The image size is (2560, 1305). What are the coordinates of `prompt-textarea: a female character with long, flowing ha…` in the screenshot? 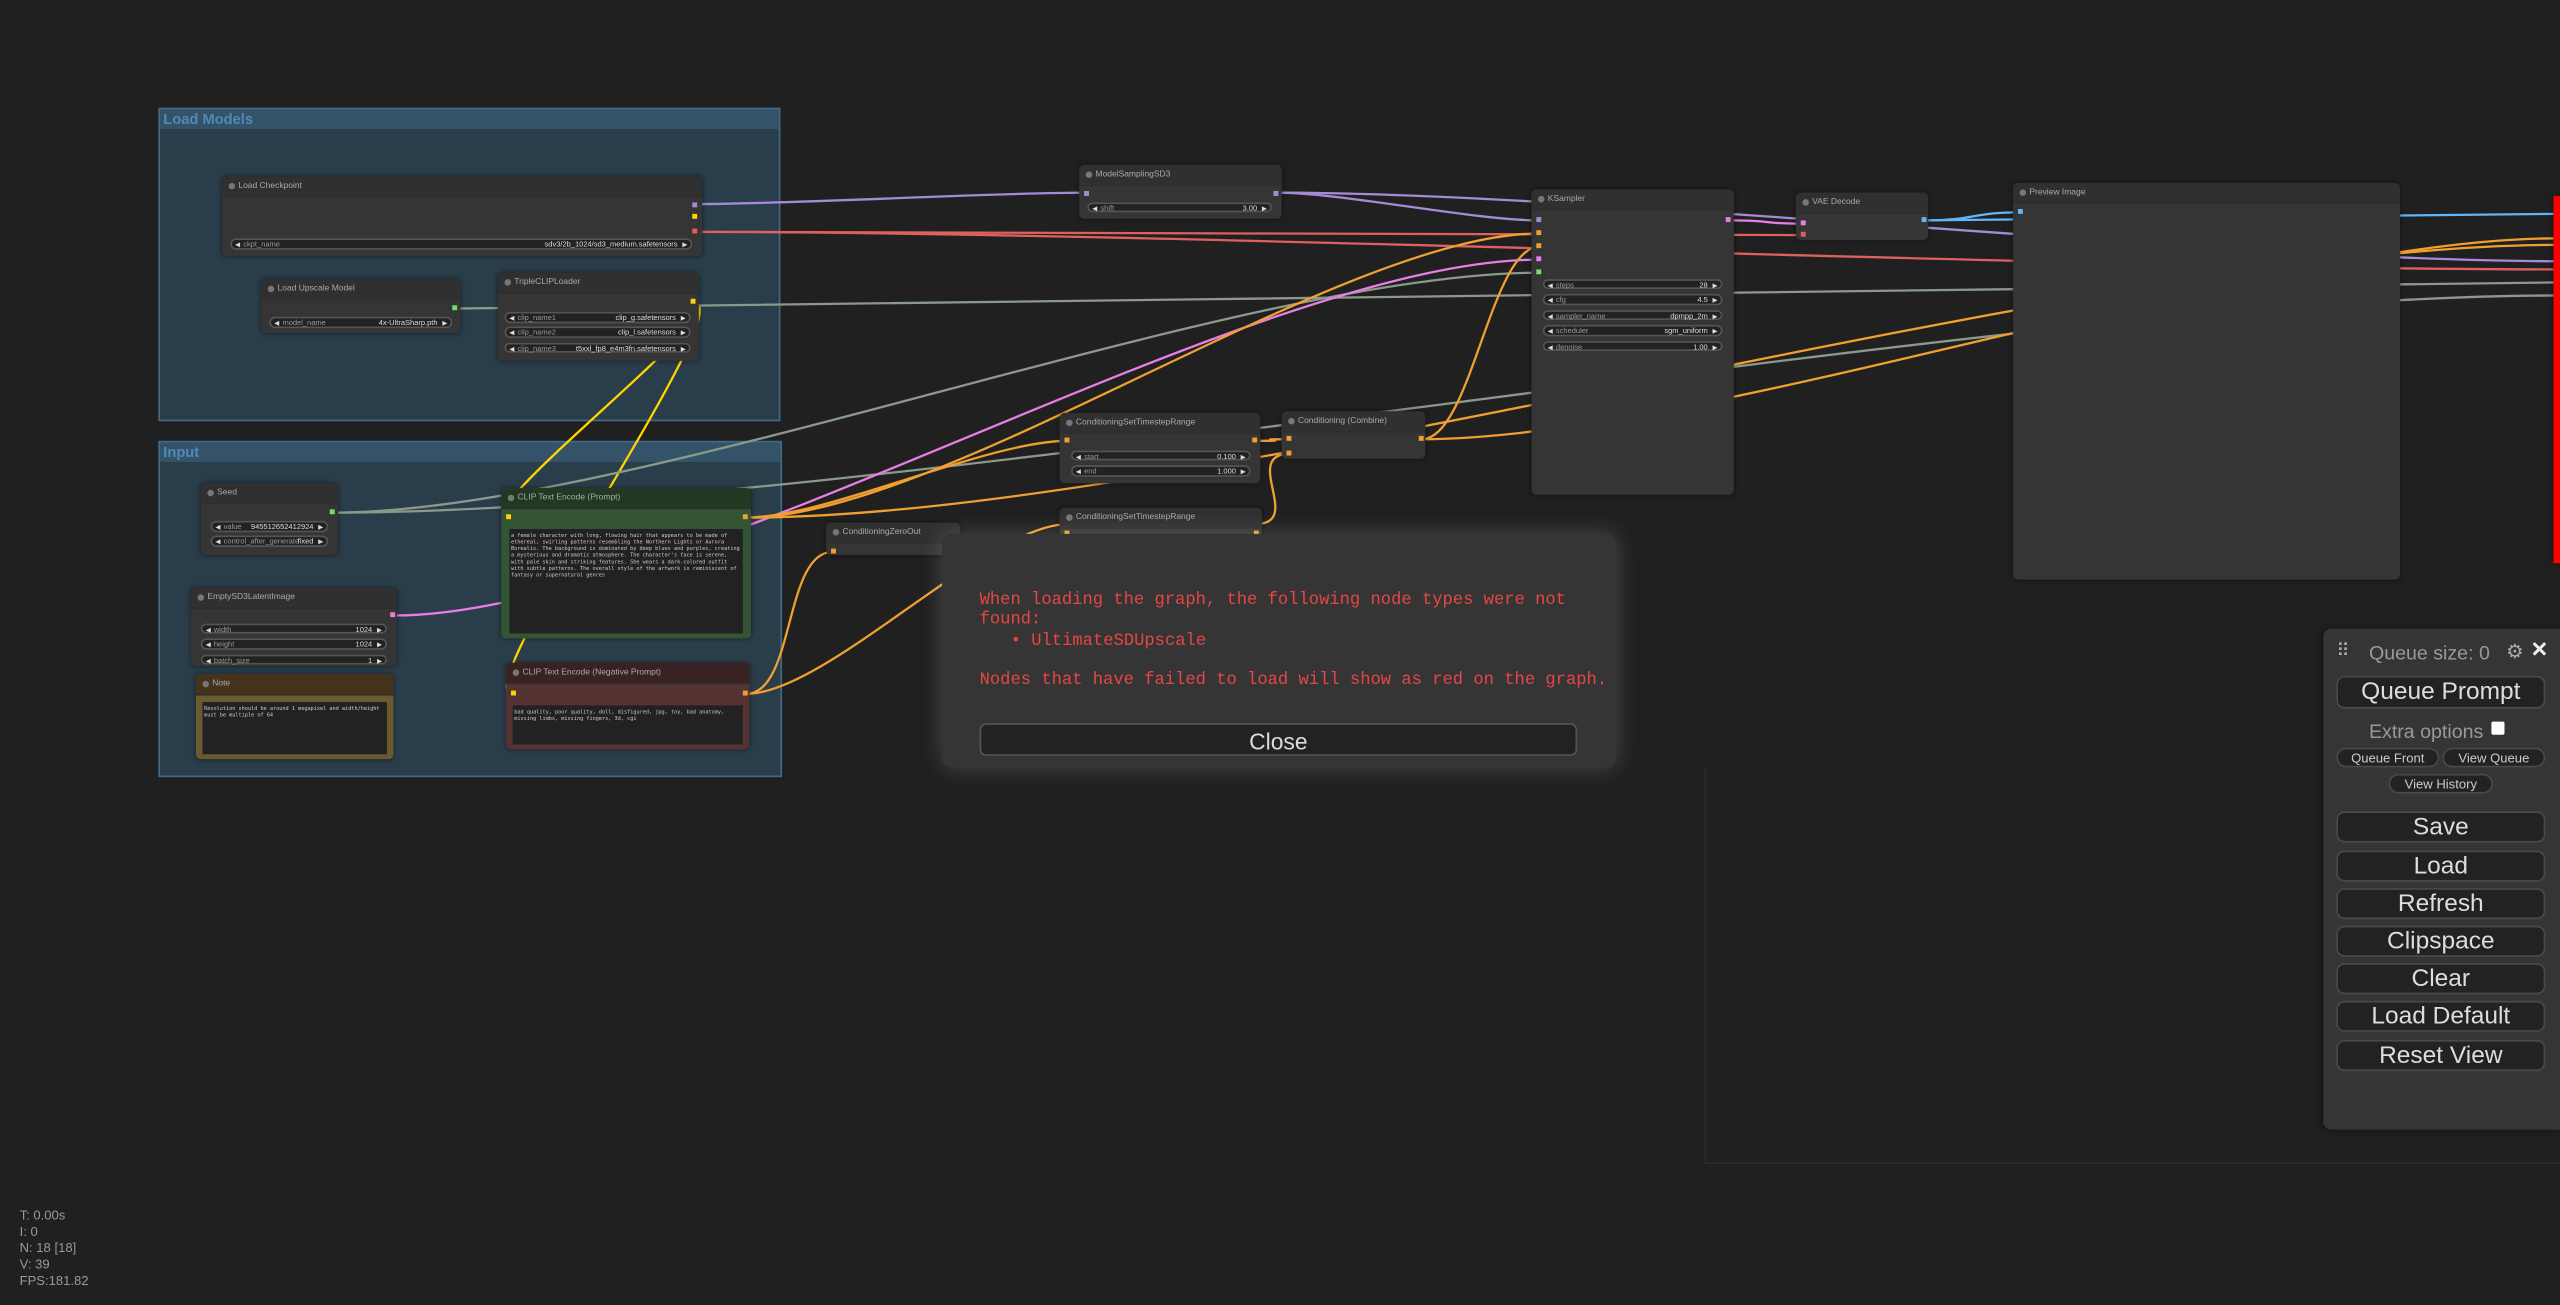 It's located at (626, 581).